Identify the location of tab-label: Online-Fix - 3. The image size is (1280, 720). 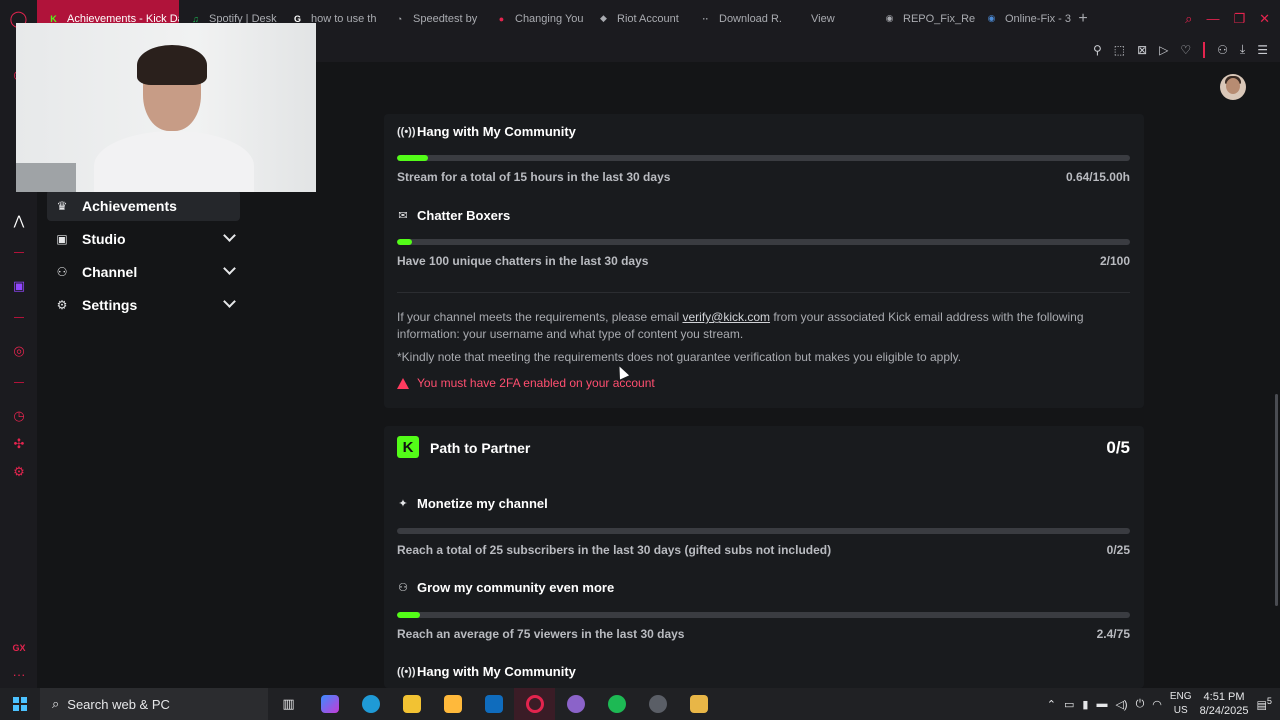
(1038, 18).